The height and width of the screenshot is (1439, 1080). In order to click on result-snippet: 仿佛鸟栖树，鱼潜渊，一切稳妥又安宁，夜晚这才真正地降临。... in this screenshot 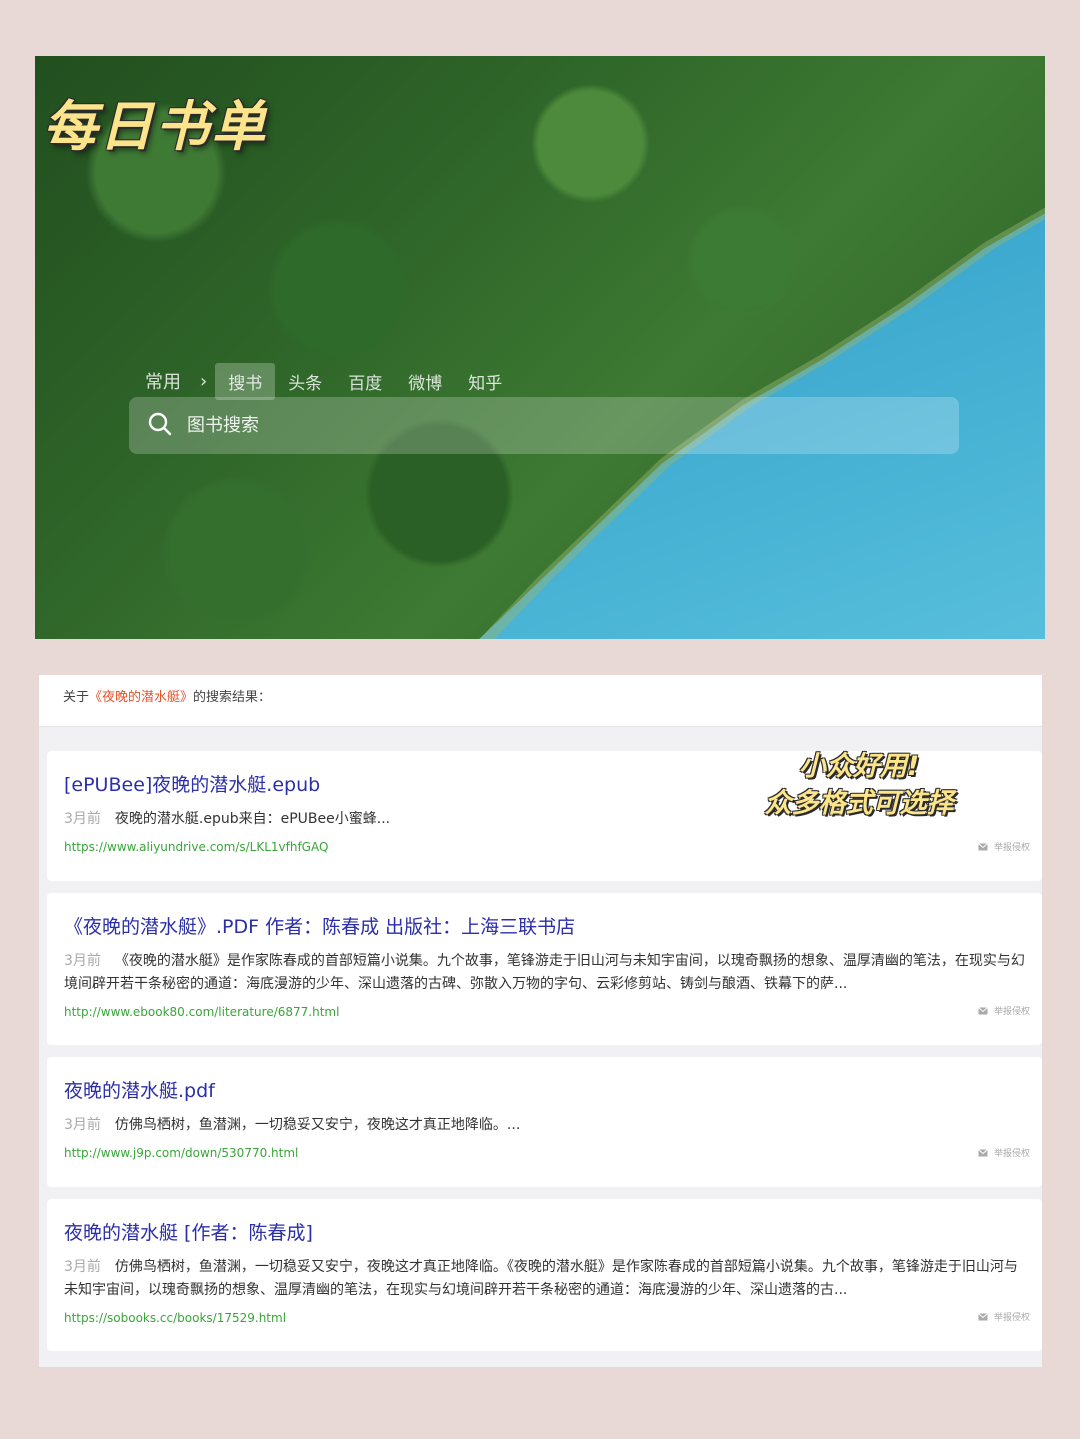, I will do `click(317, 1125)`.